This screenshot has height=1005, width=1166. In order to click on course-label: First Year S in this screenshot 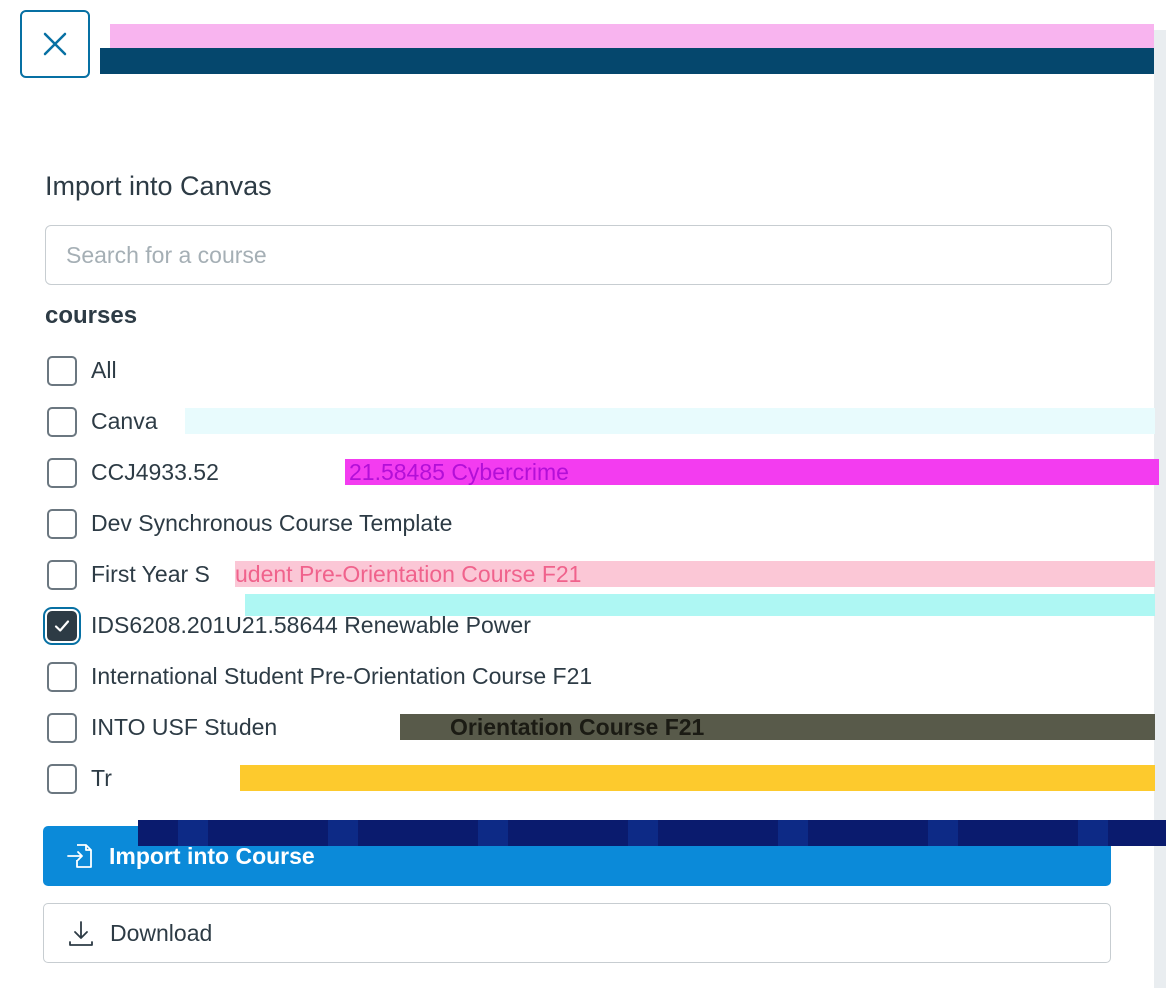, I will do `click(150, 574)`.